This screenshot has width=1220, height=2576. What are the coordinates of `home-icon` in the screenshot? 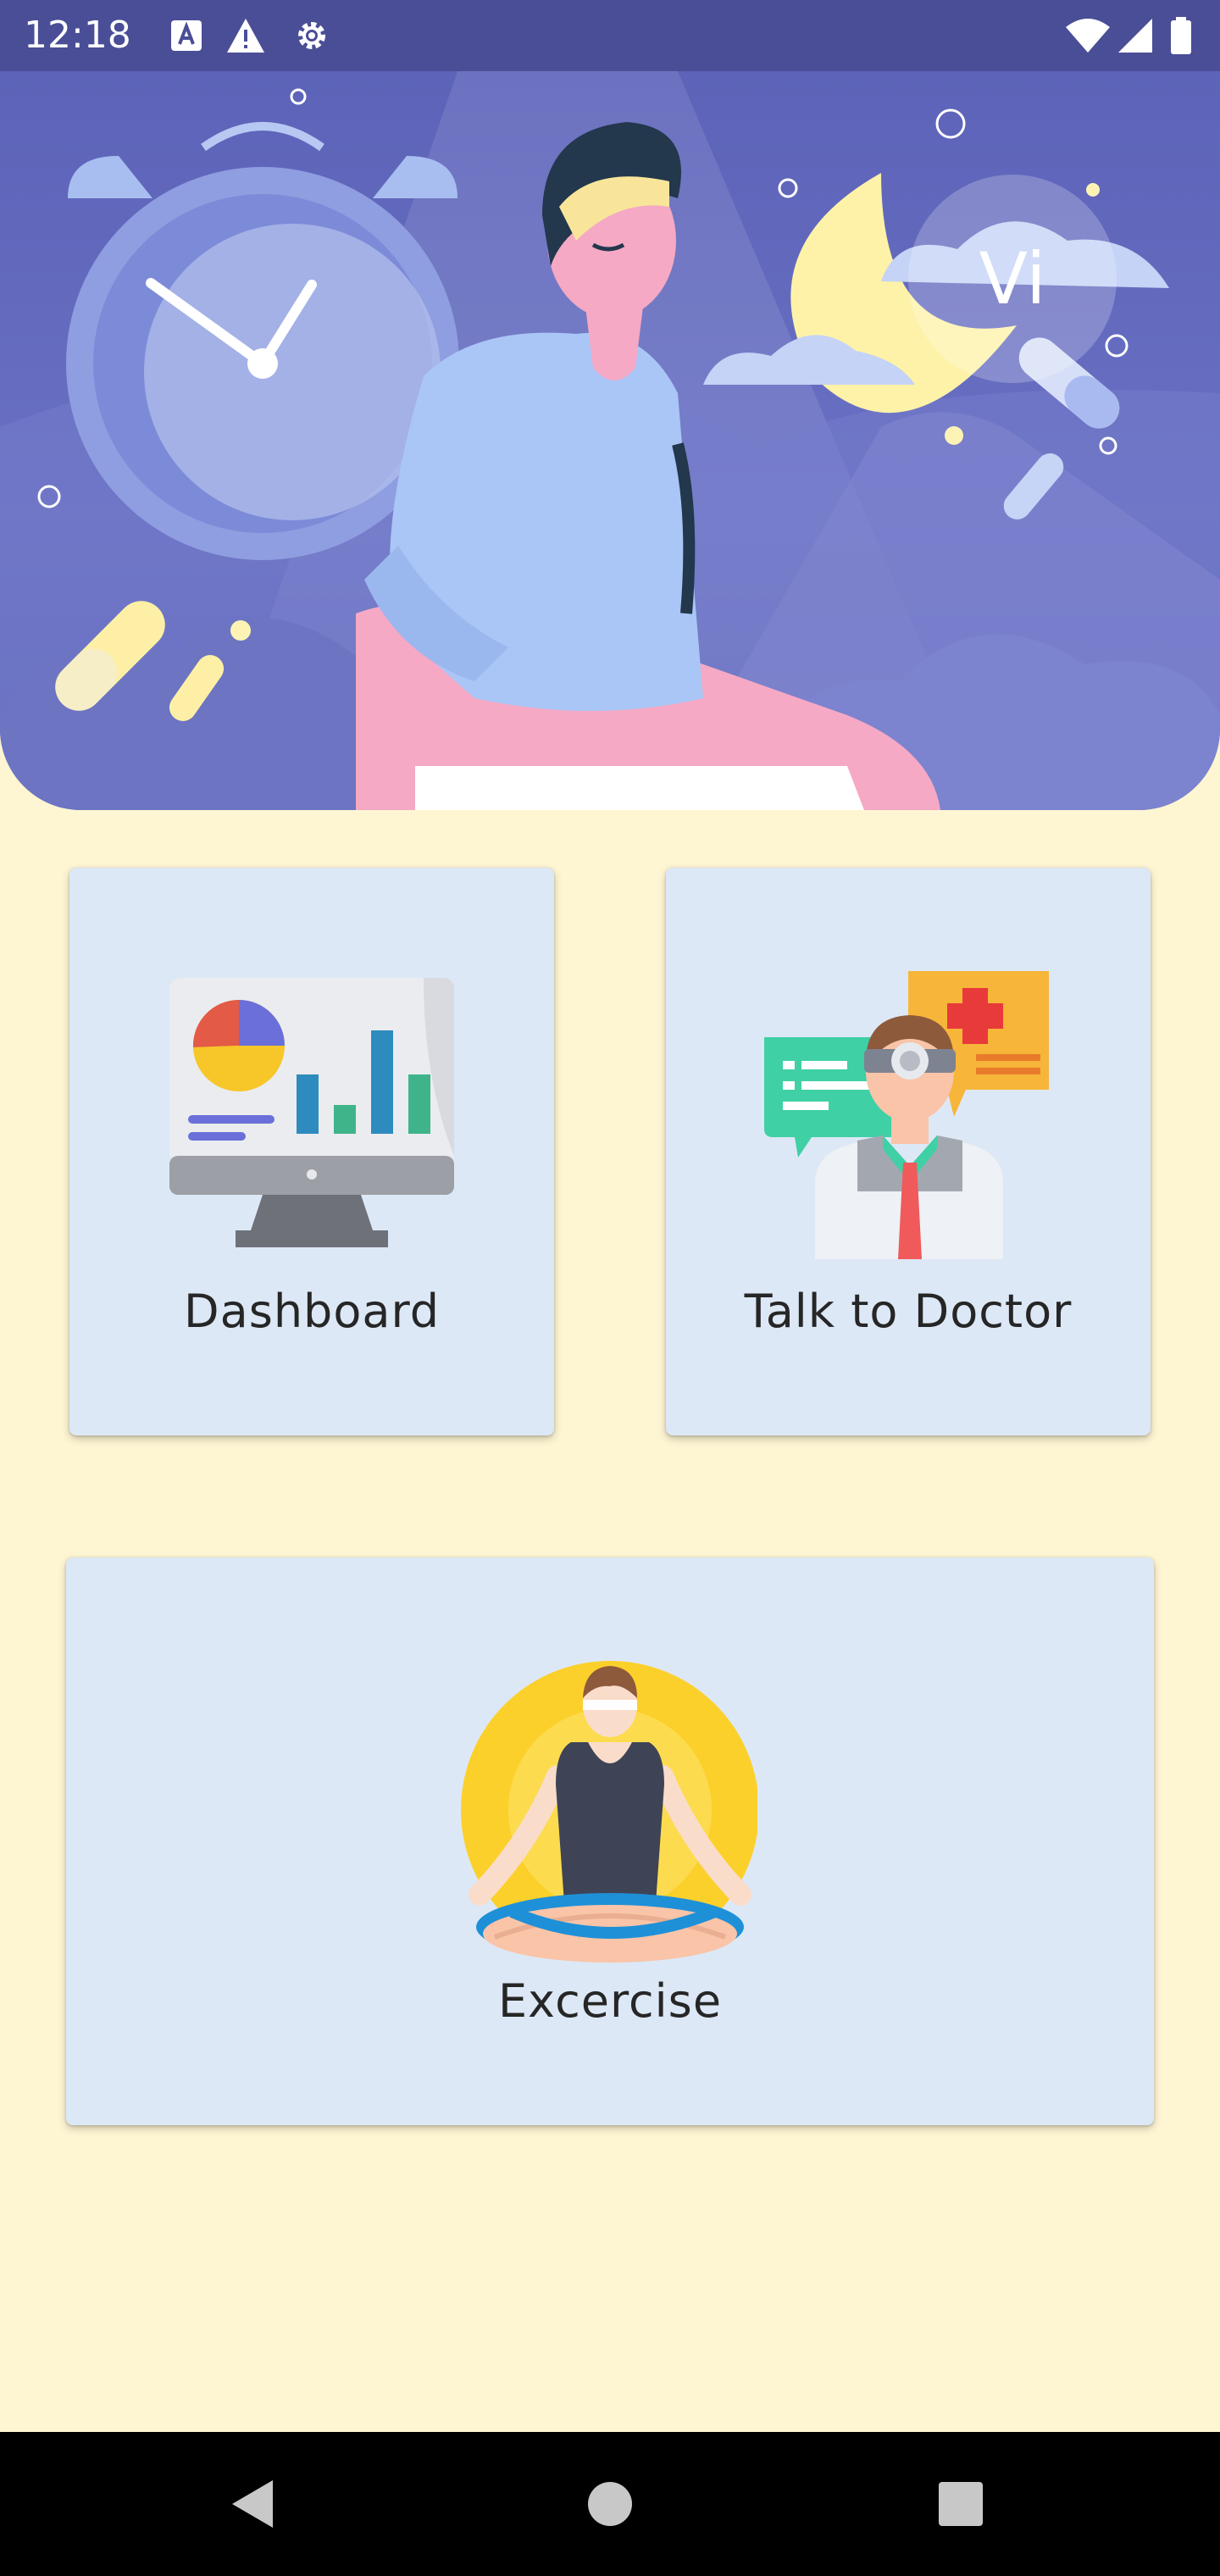 It's located at (610, 2504).